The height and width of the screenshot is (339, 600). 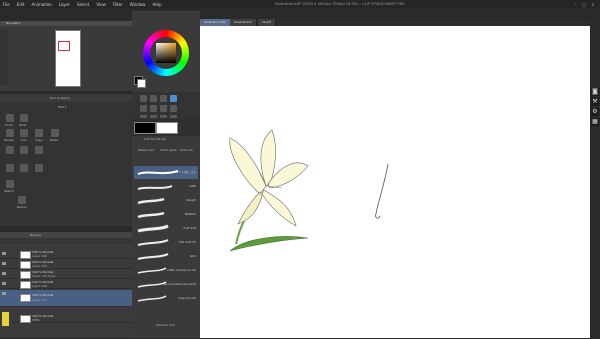 What do you see at coordinates (66, 264) in the screenshot?
I see `layer-row: 100 % Normal Layer 145` at bounding box center [66, 264].